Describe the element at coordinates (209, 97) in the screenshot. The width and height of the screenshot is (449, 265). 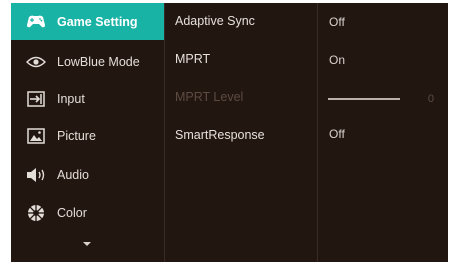
I see `submenu-item-mprt-level: MPRT Level` at that location.